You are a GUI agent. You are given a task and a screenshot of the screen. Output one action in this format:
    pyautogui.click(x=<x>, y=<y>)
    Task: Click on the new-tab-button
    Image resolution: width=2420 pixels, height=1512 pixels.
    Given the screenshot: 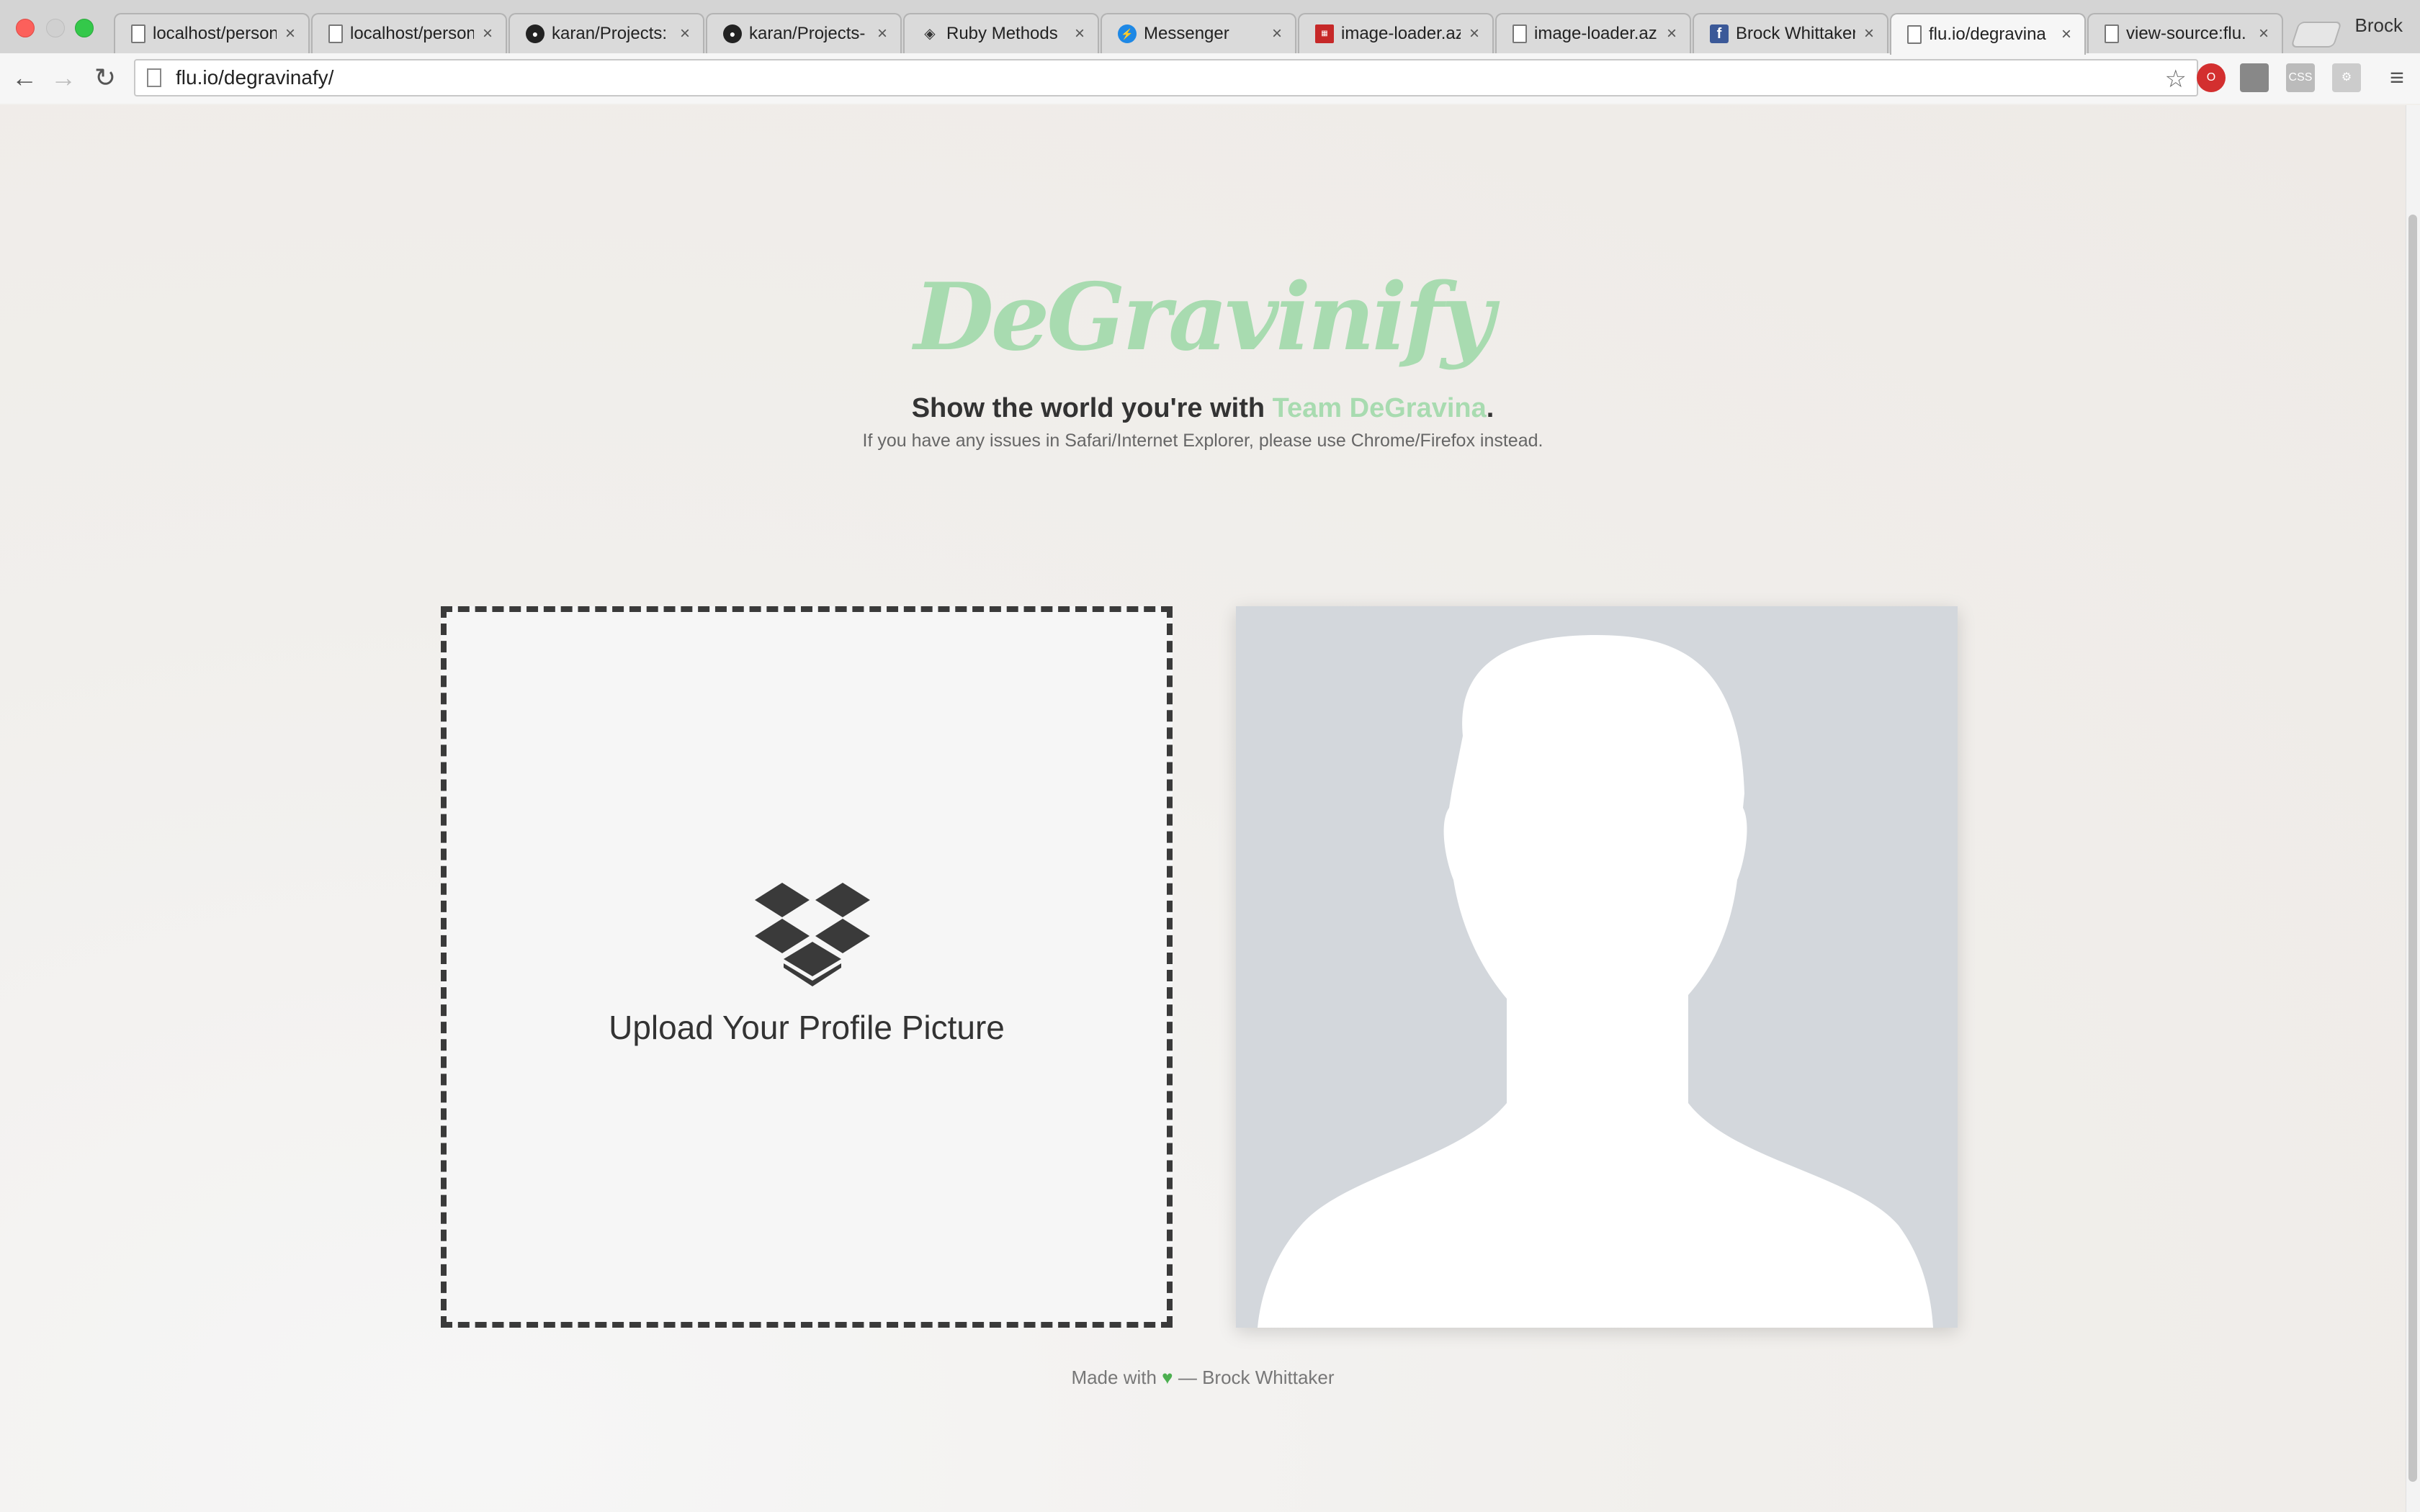 What is the action you would take?
    pyautogui.click(x=2316, y=35)
    